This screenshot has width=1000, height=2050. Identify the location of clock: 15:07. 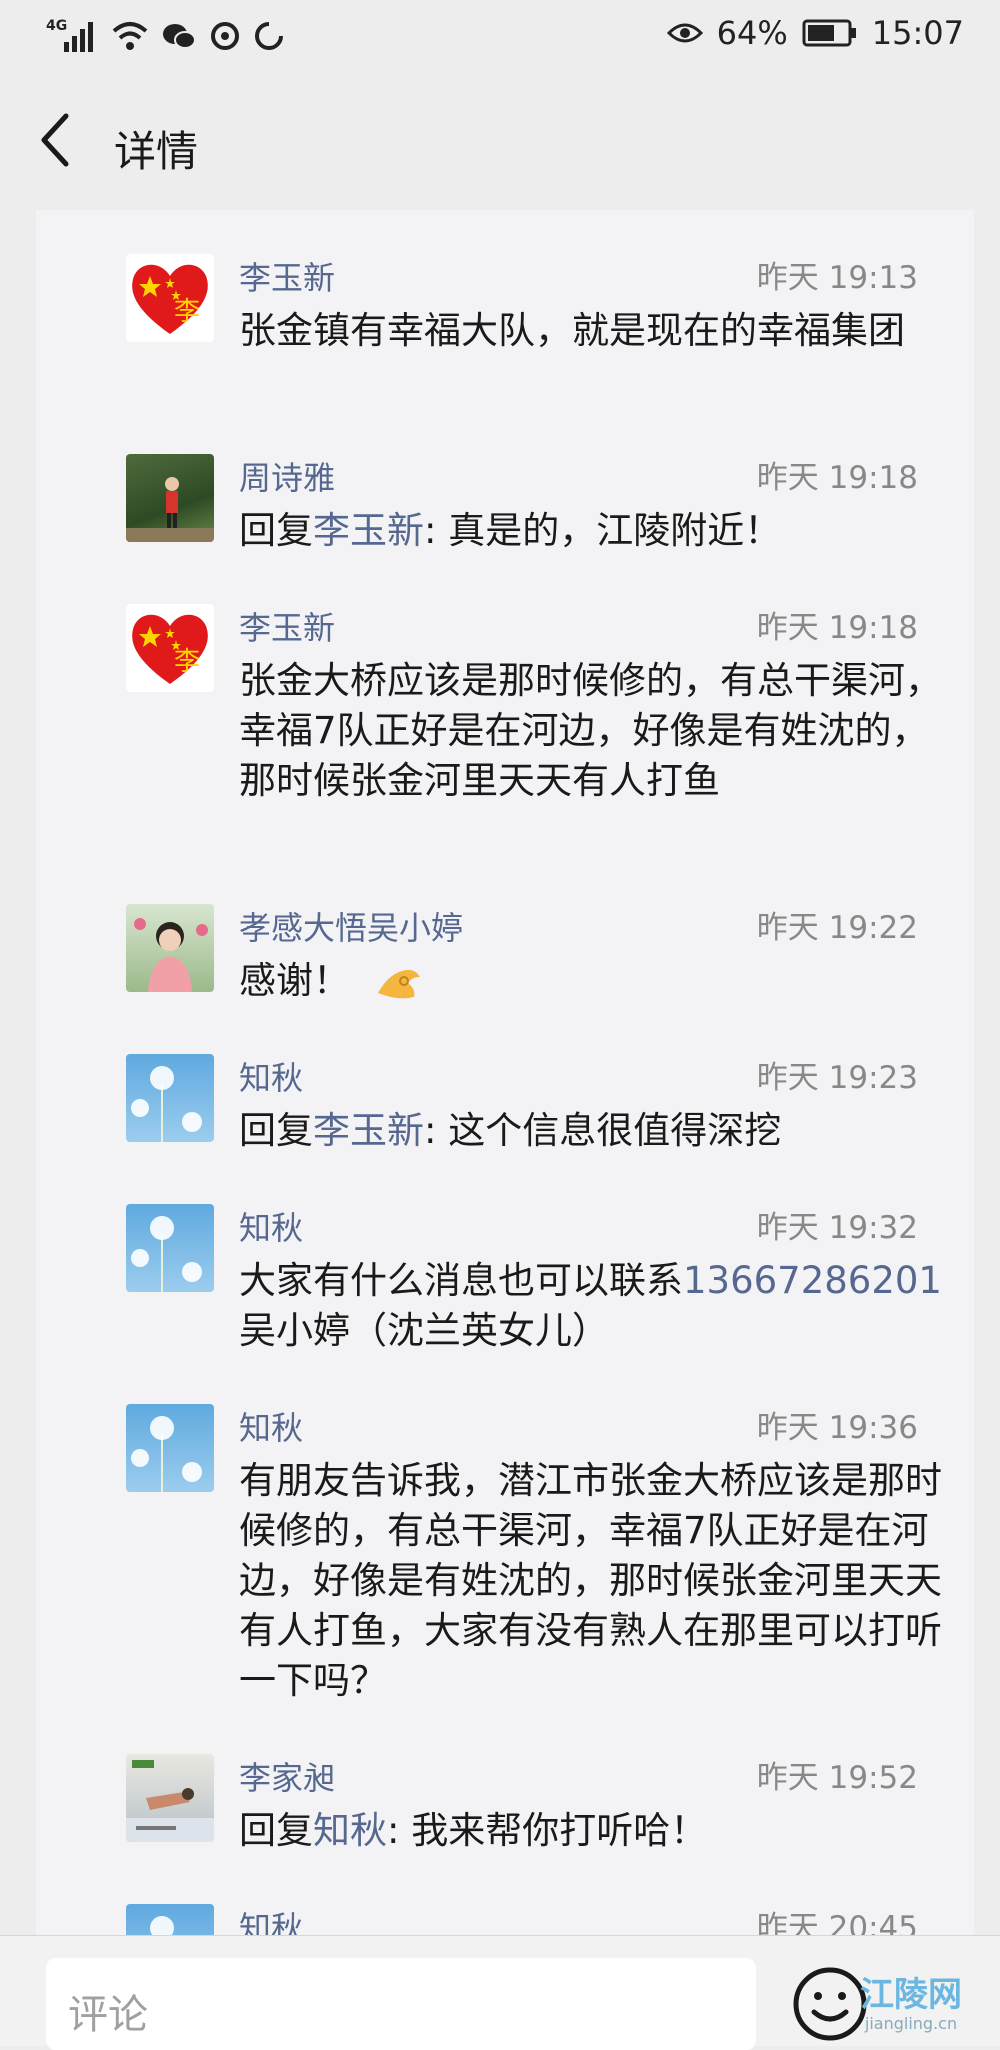
(917, 33).